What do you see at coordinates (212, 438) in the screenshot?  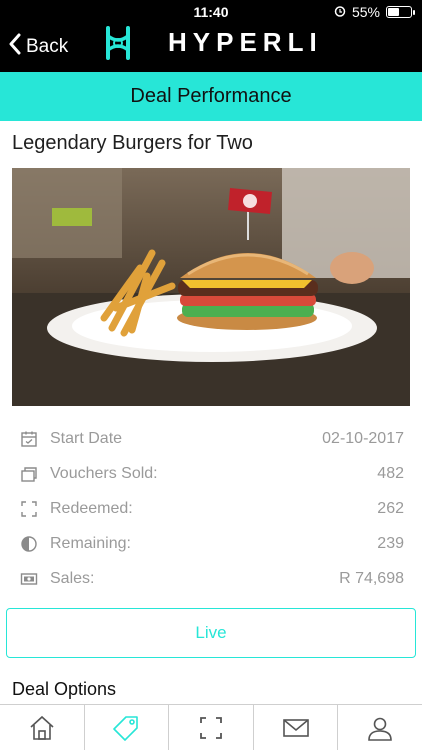 I see `stat-start-date: Start Date 02-10-2017` at bounding box center [212, 438].